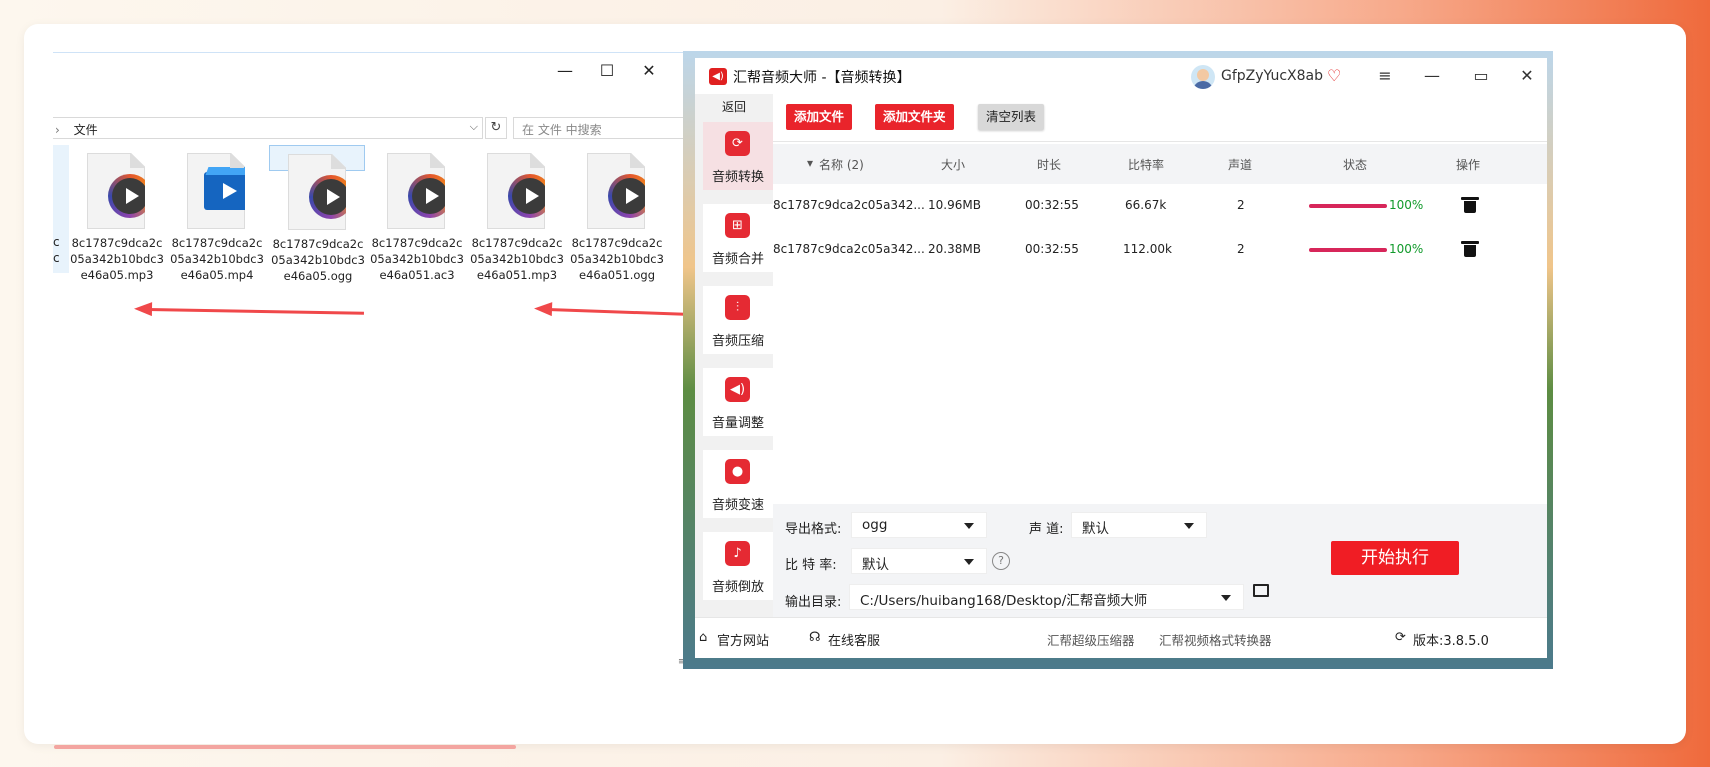 This screenshot has height=767, width=1710. What do you see at coordinates (1215, 639) in the screenshot?
I see `video-converter-link: 汇帮视频格式转换器` at bounding box center [1215, 639].